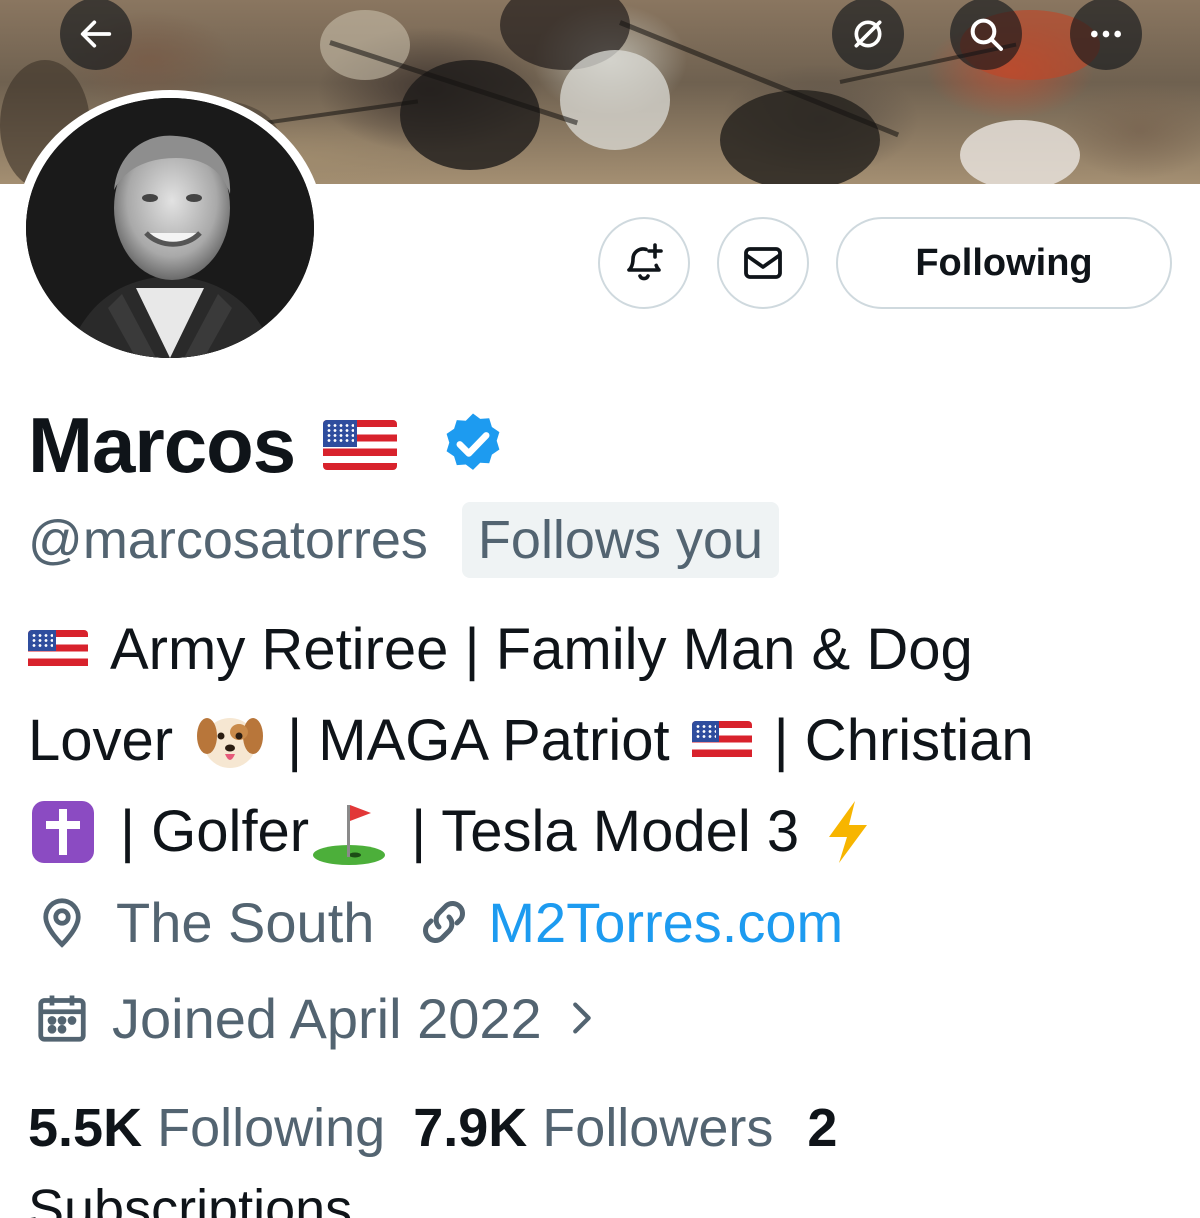 The image size is (1200, 1218). What do you see at coordinates (478, 740) in the screenshot?
I see `bio-text: | MAGA Patriot` at bounding box center [478, 740].